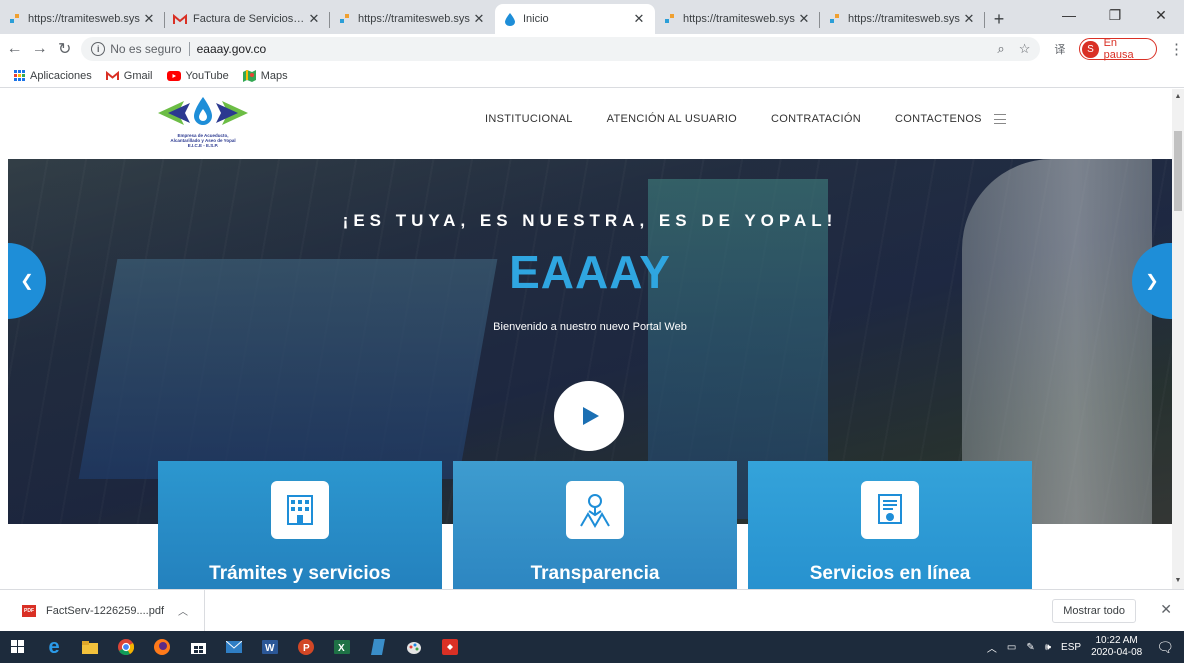  Describe the element at coordinates (1178, 97) in the screenshot. I see `scroll-up-icon: ▲` at that location.